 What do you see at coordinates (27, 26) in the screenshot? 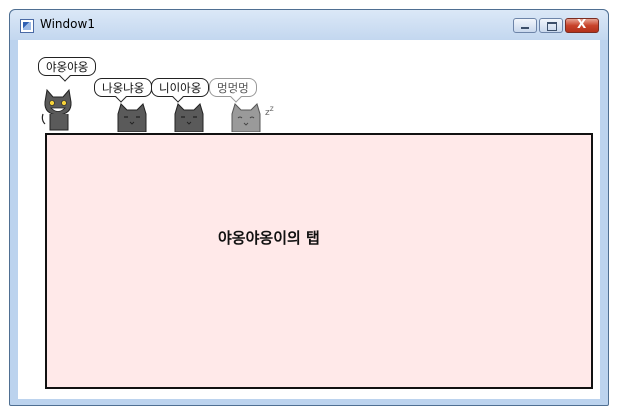
I see `app-icon` at bounding box center [27, 26].